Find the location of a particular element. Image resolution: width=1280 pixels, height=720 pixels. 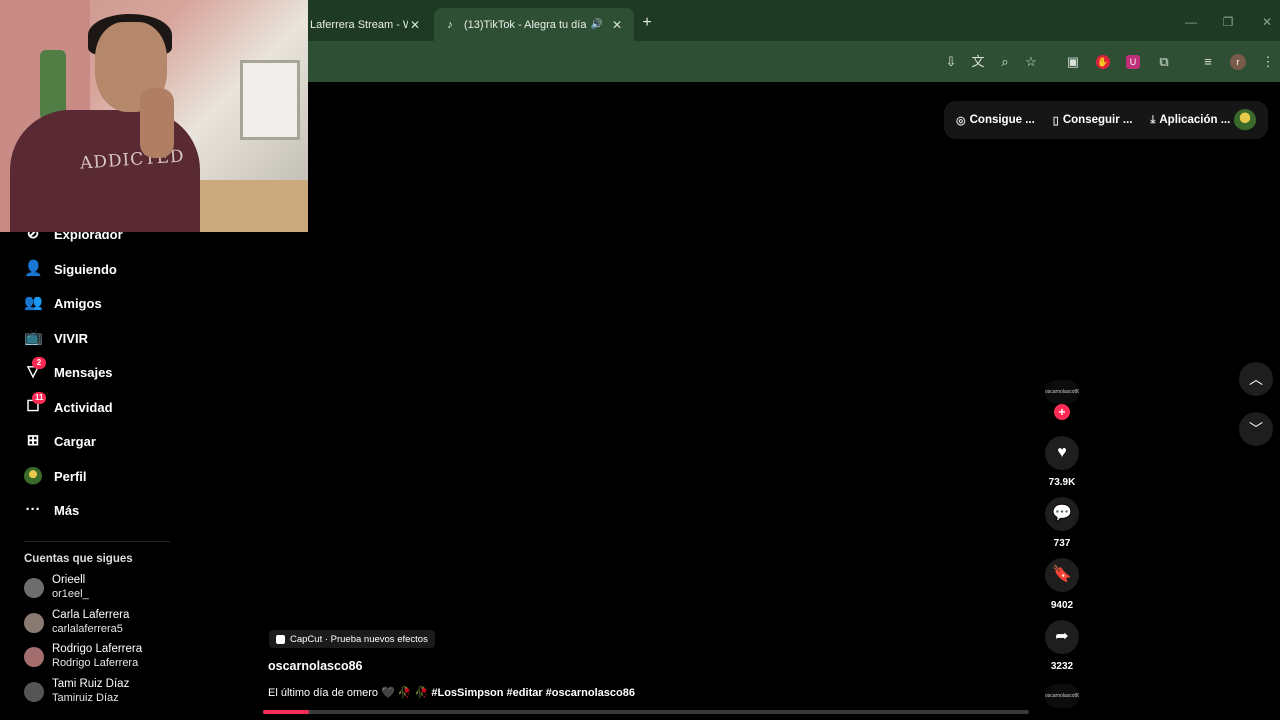

next-video-button: ﹀ is located at coordinates (1256, 429).